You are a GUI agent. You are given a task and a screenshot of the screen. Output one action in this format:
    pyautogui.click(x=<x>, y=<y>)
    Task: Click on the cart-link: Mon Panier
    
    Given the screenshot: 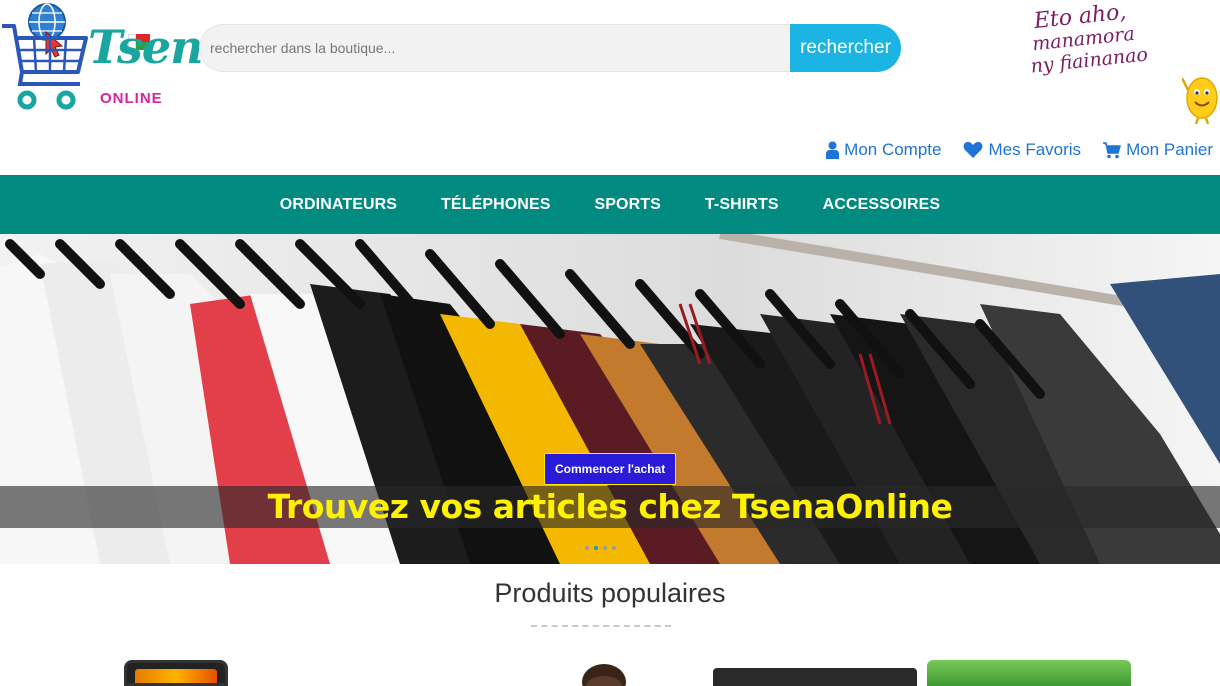 What is the action you would take?
    pyautogui.click(x=1158, y=150)
    